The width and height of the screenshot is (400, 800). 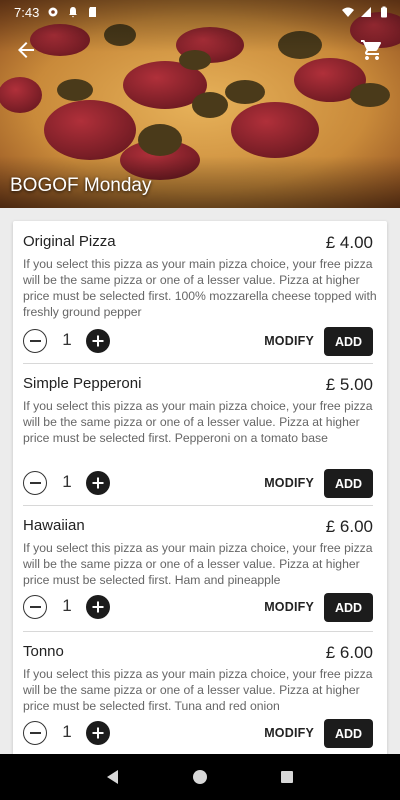 What do you see at coordinates (43, 651) in the screenshot?
I see `item-name: Tonno` at bounding box center [43, 651].